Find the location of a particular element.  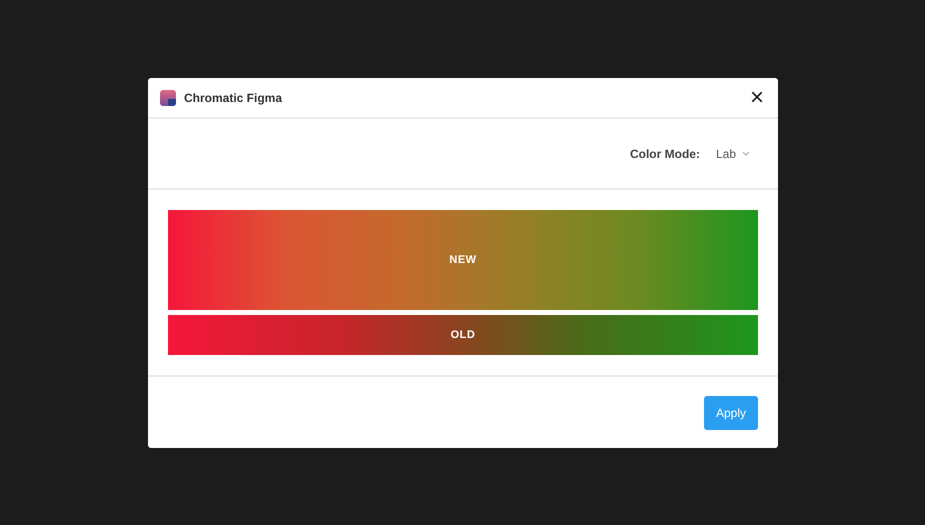

gradient-bar: NEW is located at coordinates (463, 260).